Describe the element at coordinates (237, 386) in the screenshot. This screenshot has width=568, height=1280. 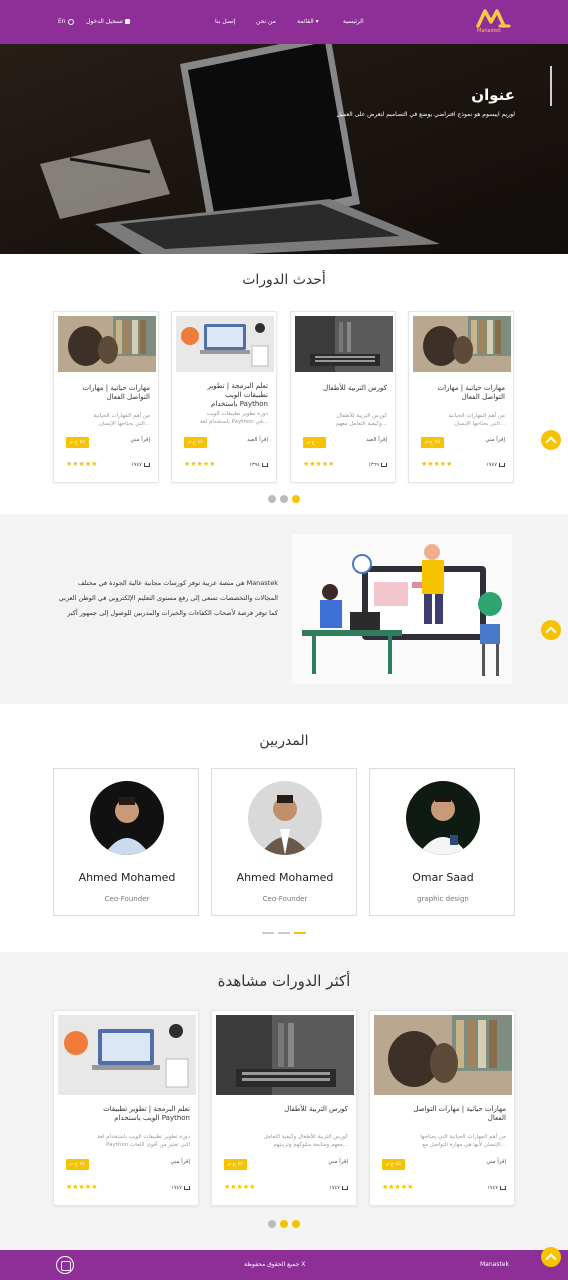
I see `course-title-line: تعلم البرمجة | تطوير` at that location.